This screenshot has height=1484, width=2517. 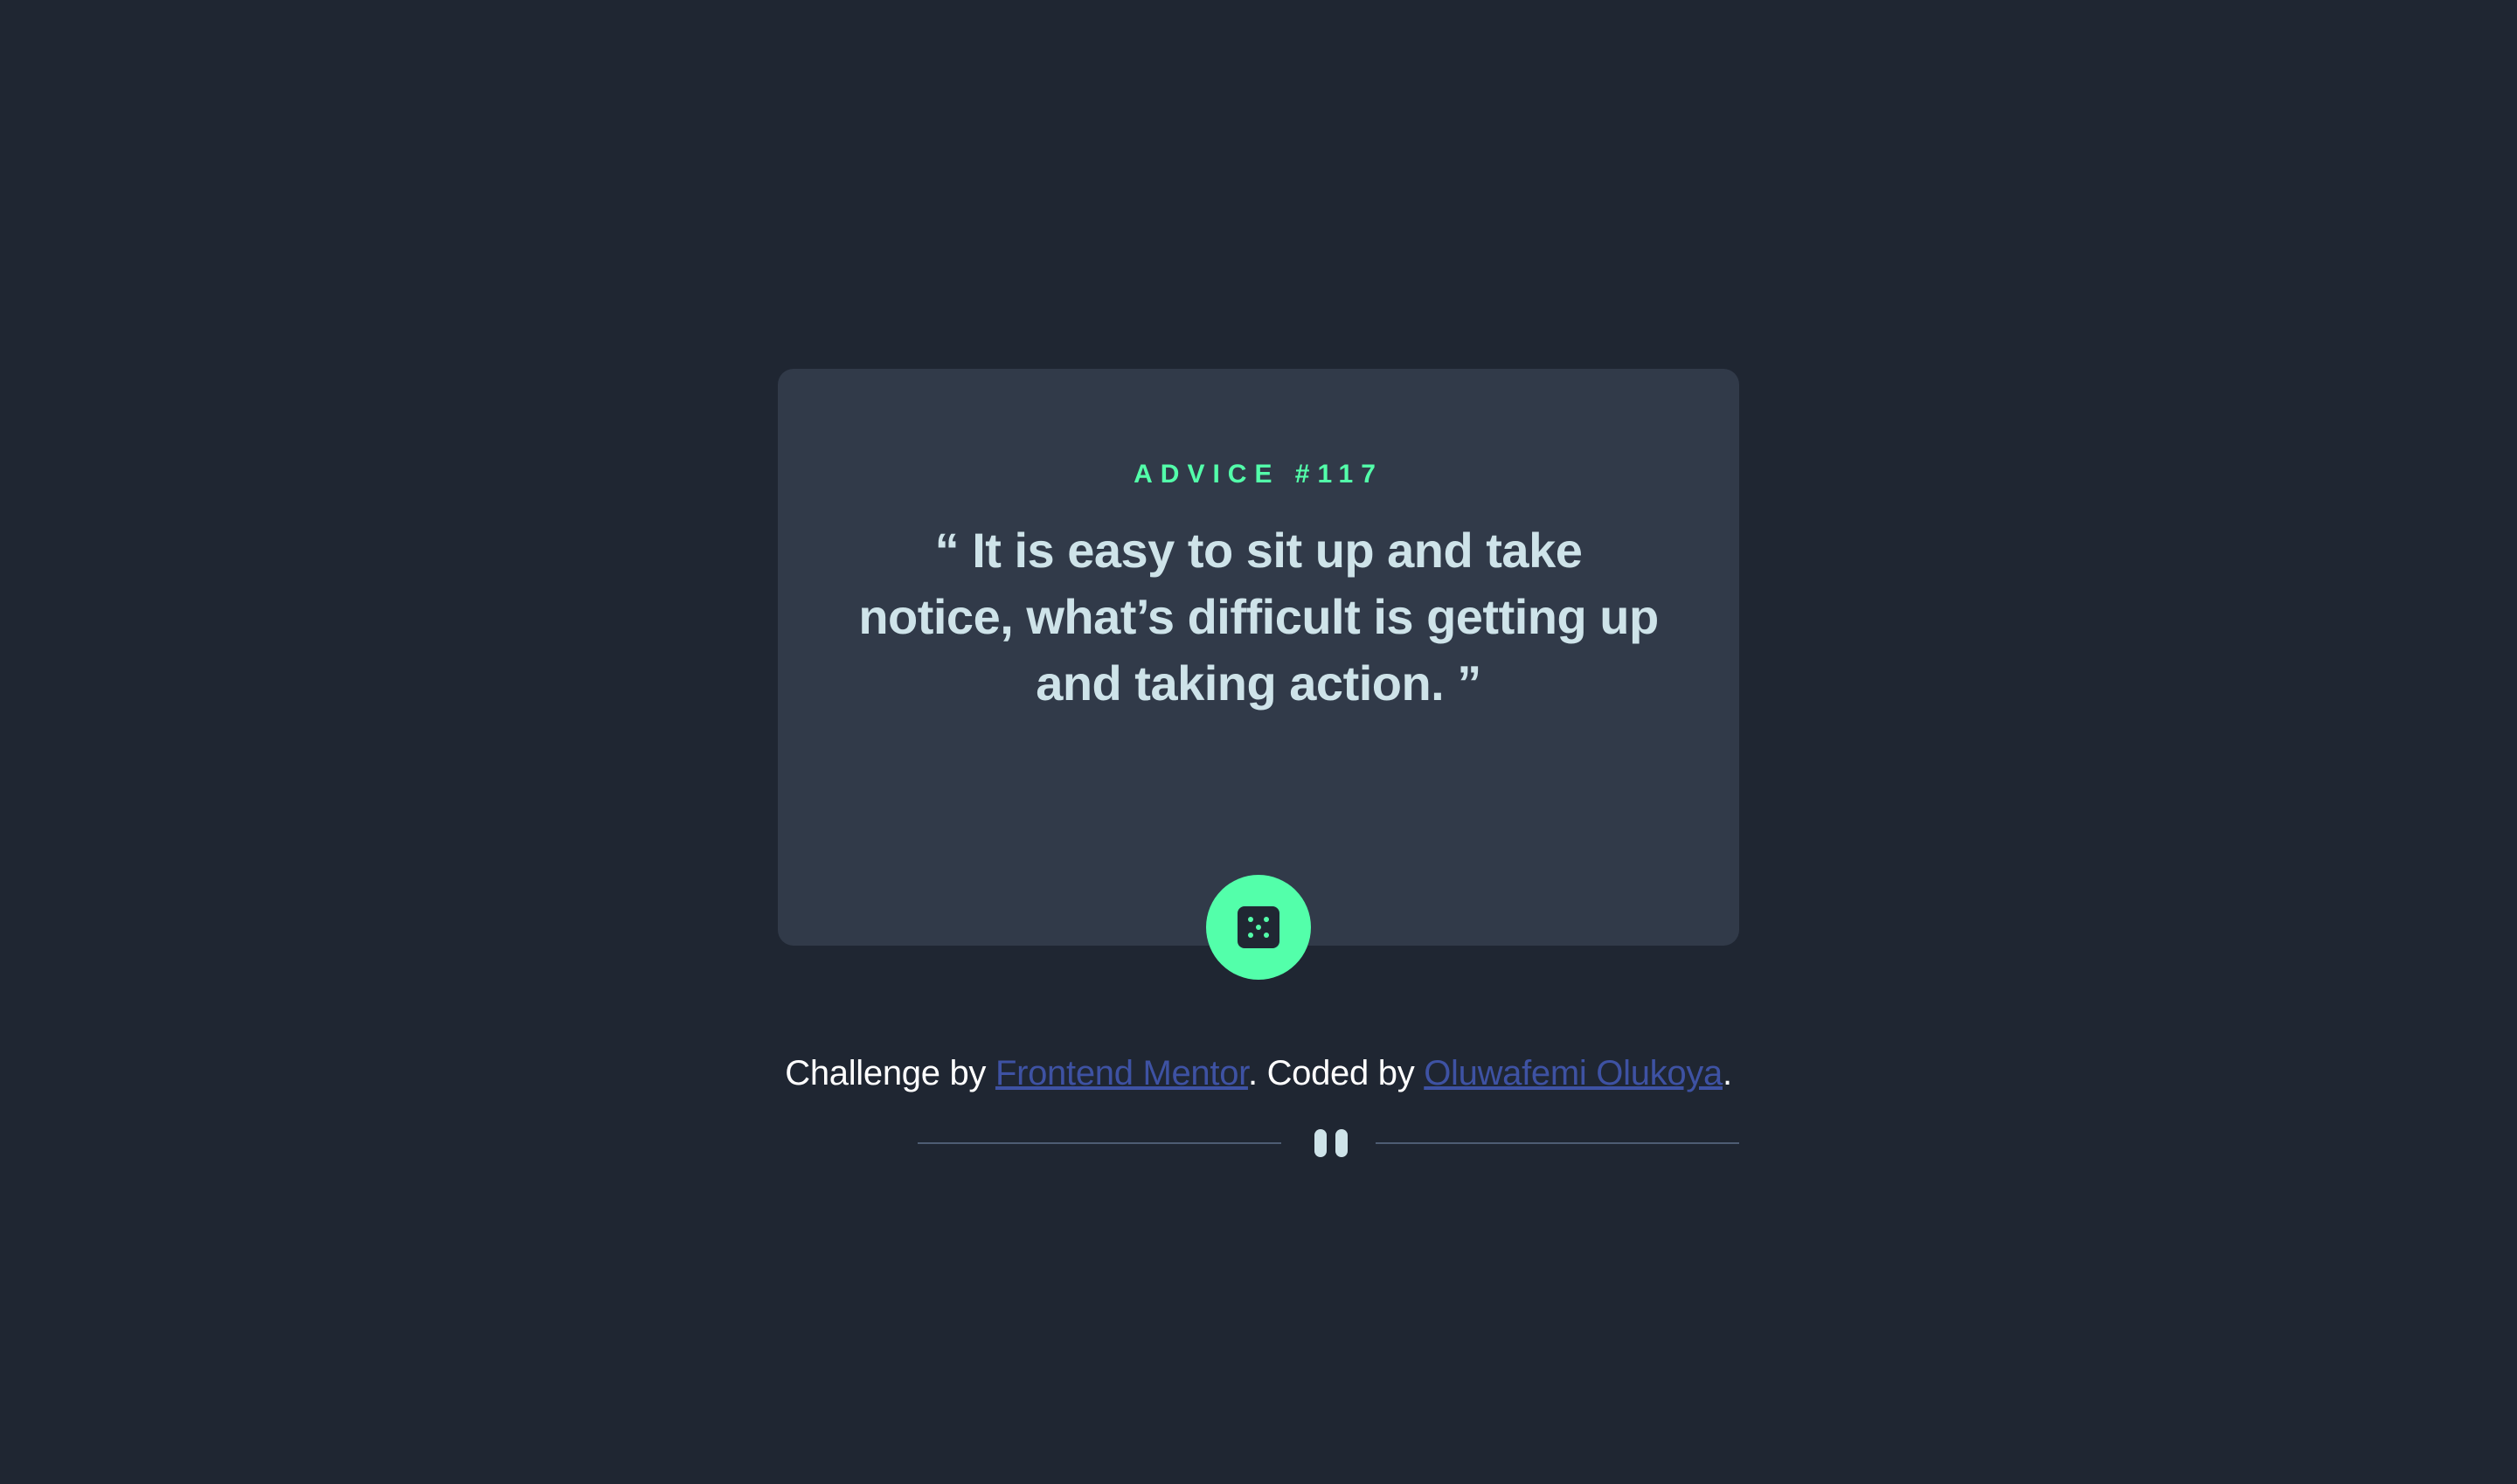 What do you see at coordinates (1341, 1143) in the screenshot?
I see `pause-bar-right` at bounding box center [1341, 1143].